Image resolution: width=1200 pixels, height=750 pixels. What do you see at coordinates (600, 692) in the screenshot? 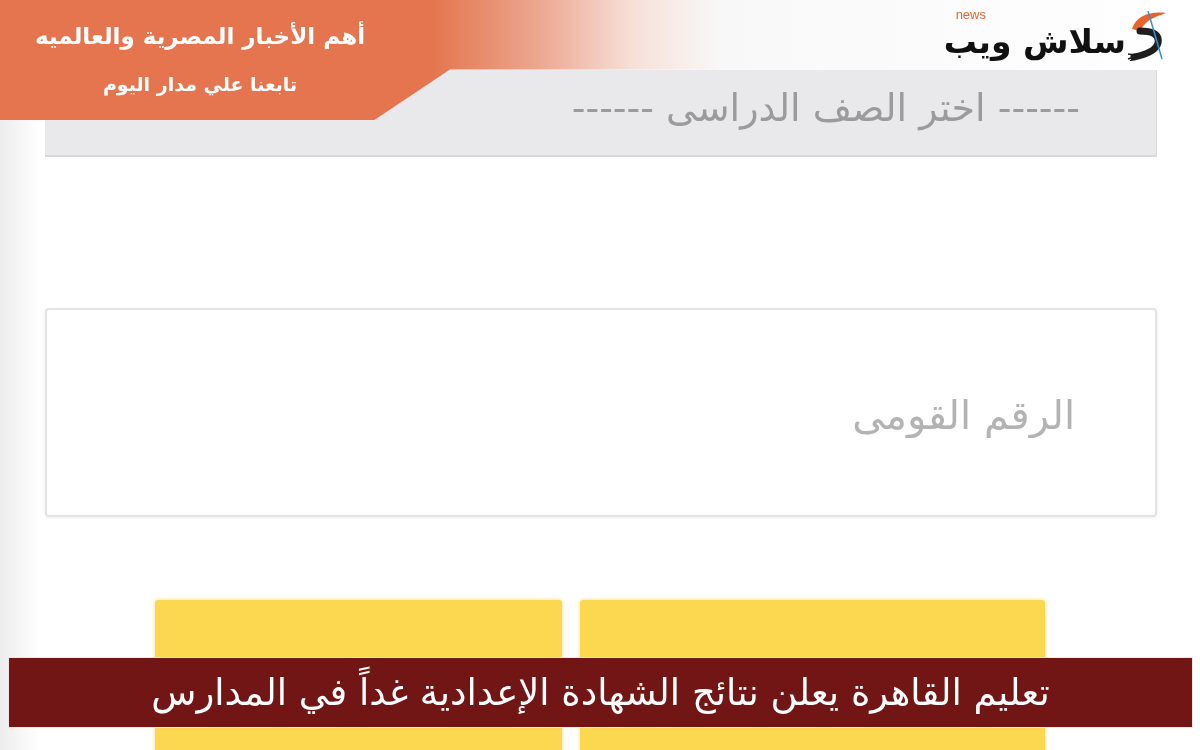
I see `headline-text: تعليم القاهرة يعلن نتائج الشهادة الإعدادية غداً في المدارس` at bounding box center [600, 692].